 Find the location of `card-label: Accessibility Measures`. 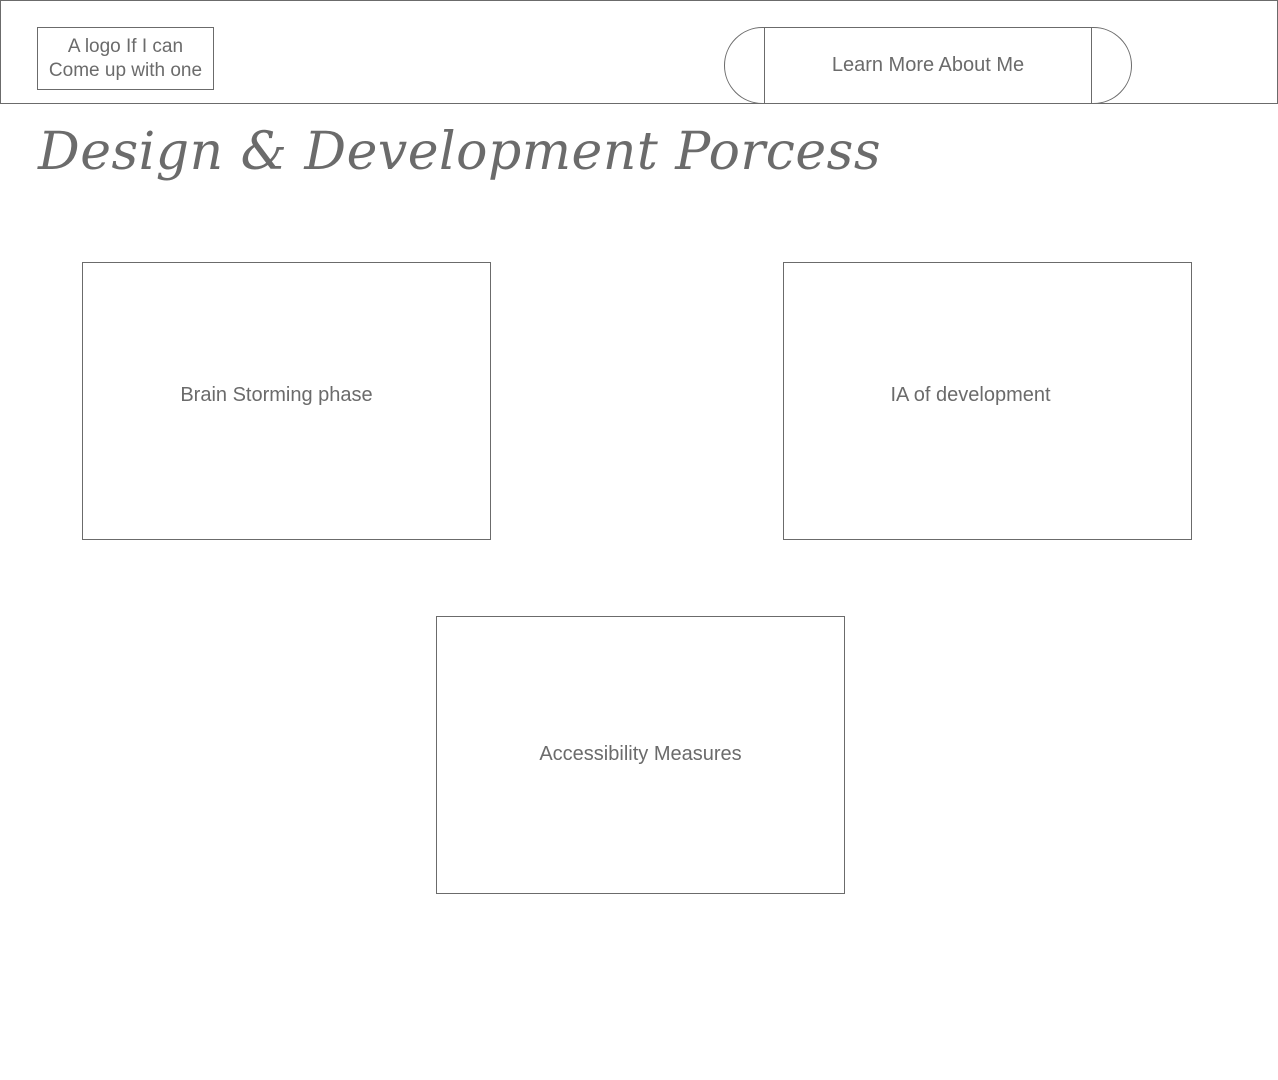

card-label: Accessibility Measures is located at coordinates (640, 753).